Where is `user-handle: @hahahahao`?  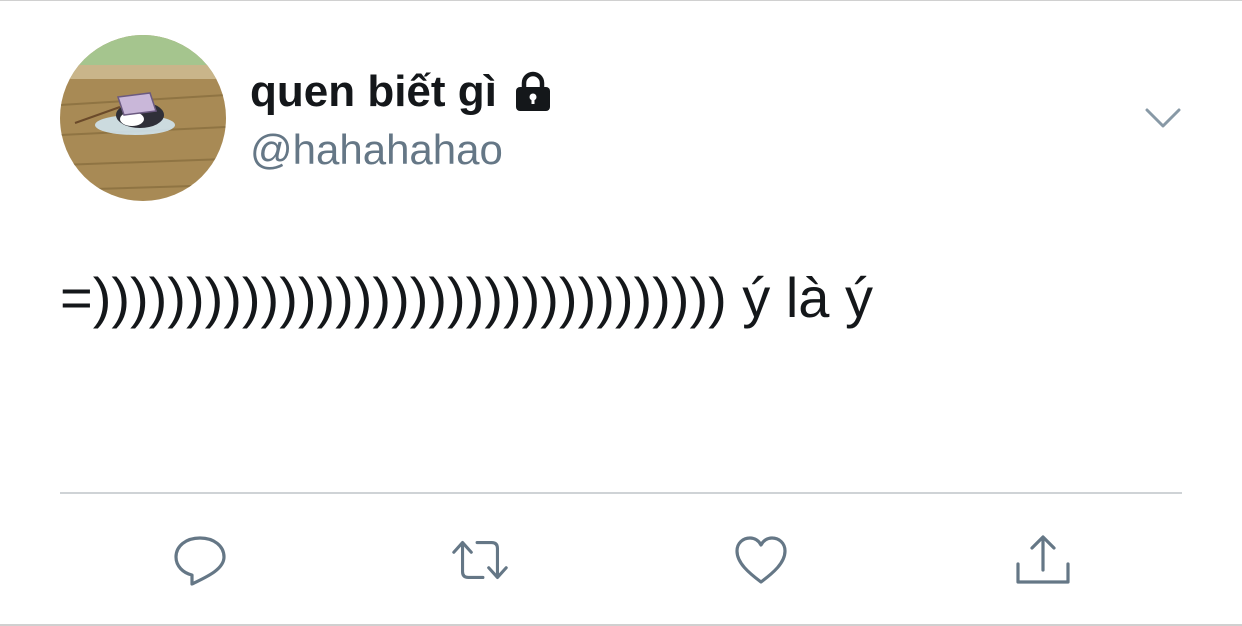
user-handle: @hahahahao is located at coordinates (376, 150).